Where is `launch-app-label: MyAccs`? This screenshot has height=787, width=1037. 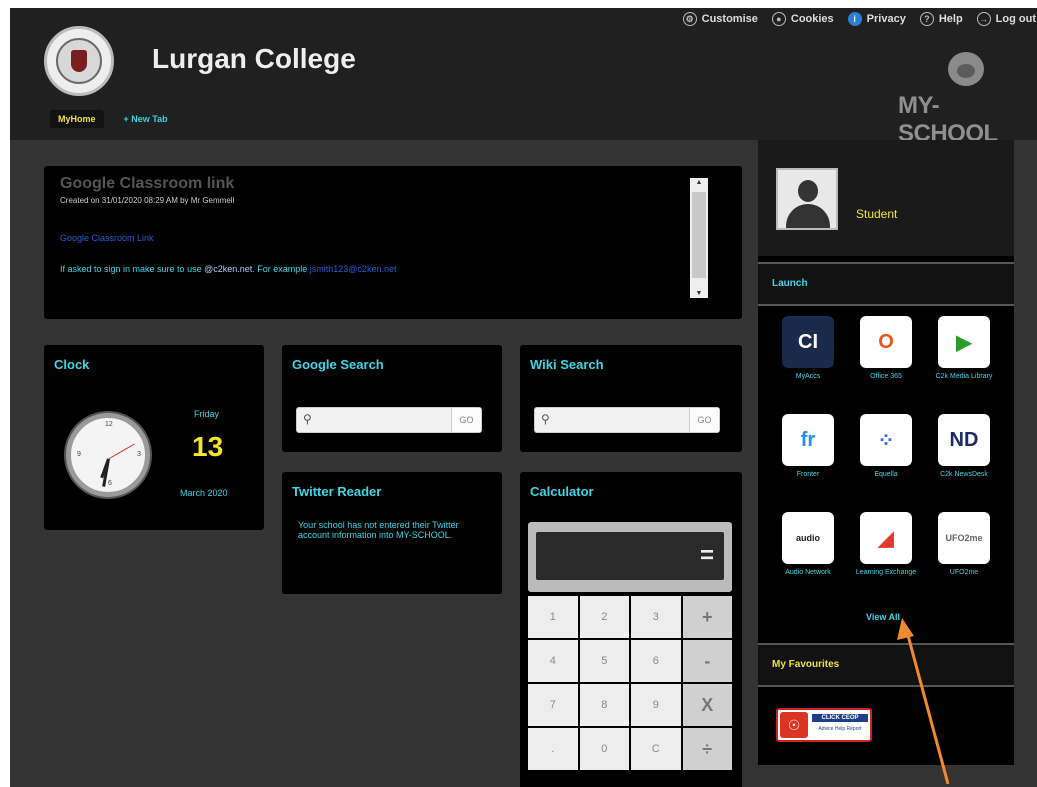 launch-app-label: MyAccs is located at coordinates (808, 376).